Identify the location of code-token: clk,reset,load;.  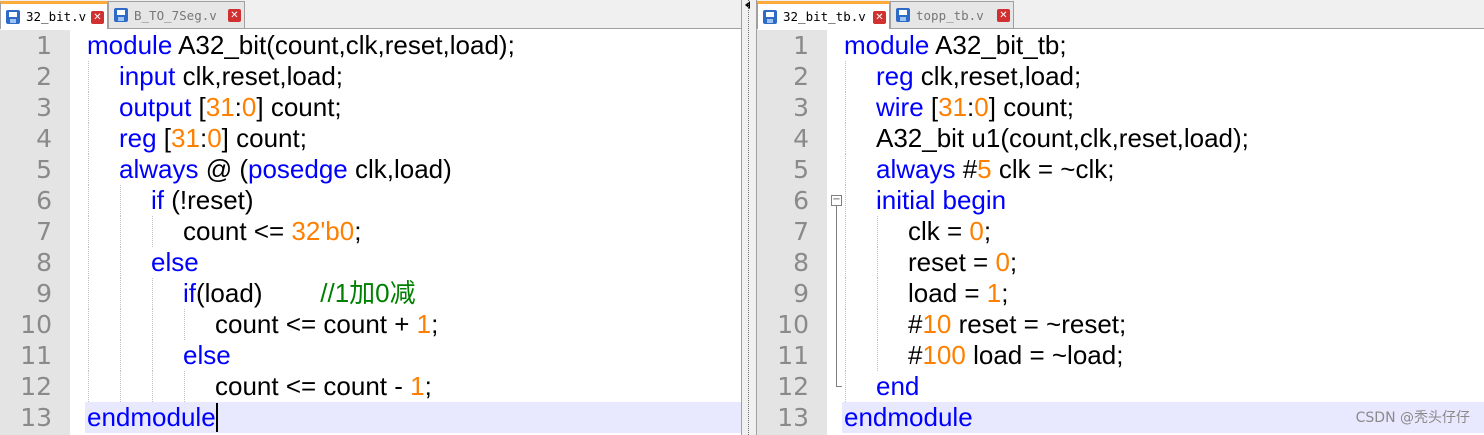
(259, 76).